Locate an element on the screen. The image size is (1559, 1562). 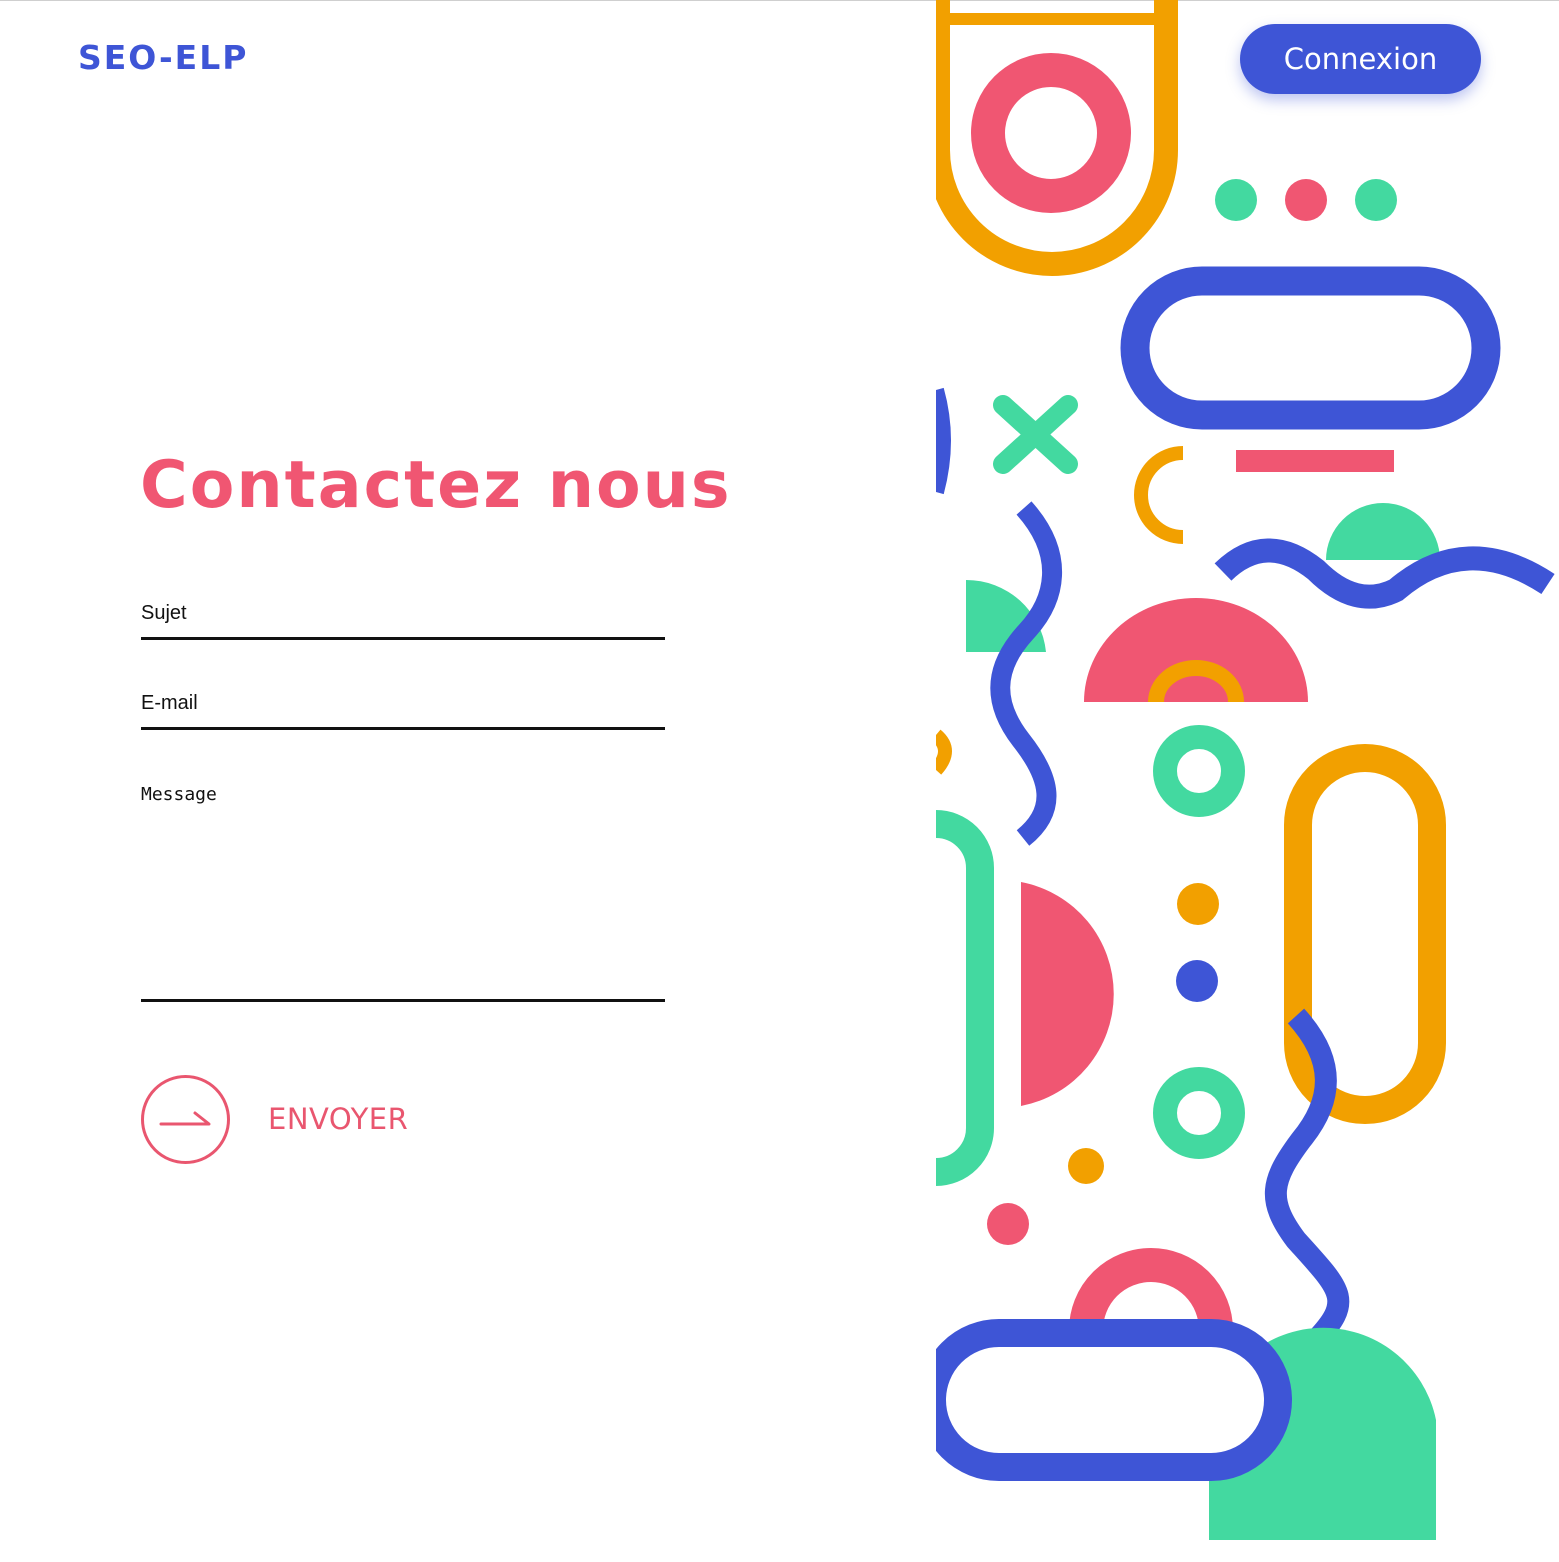
email-field-wrapper is located at coordinates (403, 711).